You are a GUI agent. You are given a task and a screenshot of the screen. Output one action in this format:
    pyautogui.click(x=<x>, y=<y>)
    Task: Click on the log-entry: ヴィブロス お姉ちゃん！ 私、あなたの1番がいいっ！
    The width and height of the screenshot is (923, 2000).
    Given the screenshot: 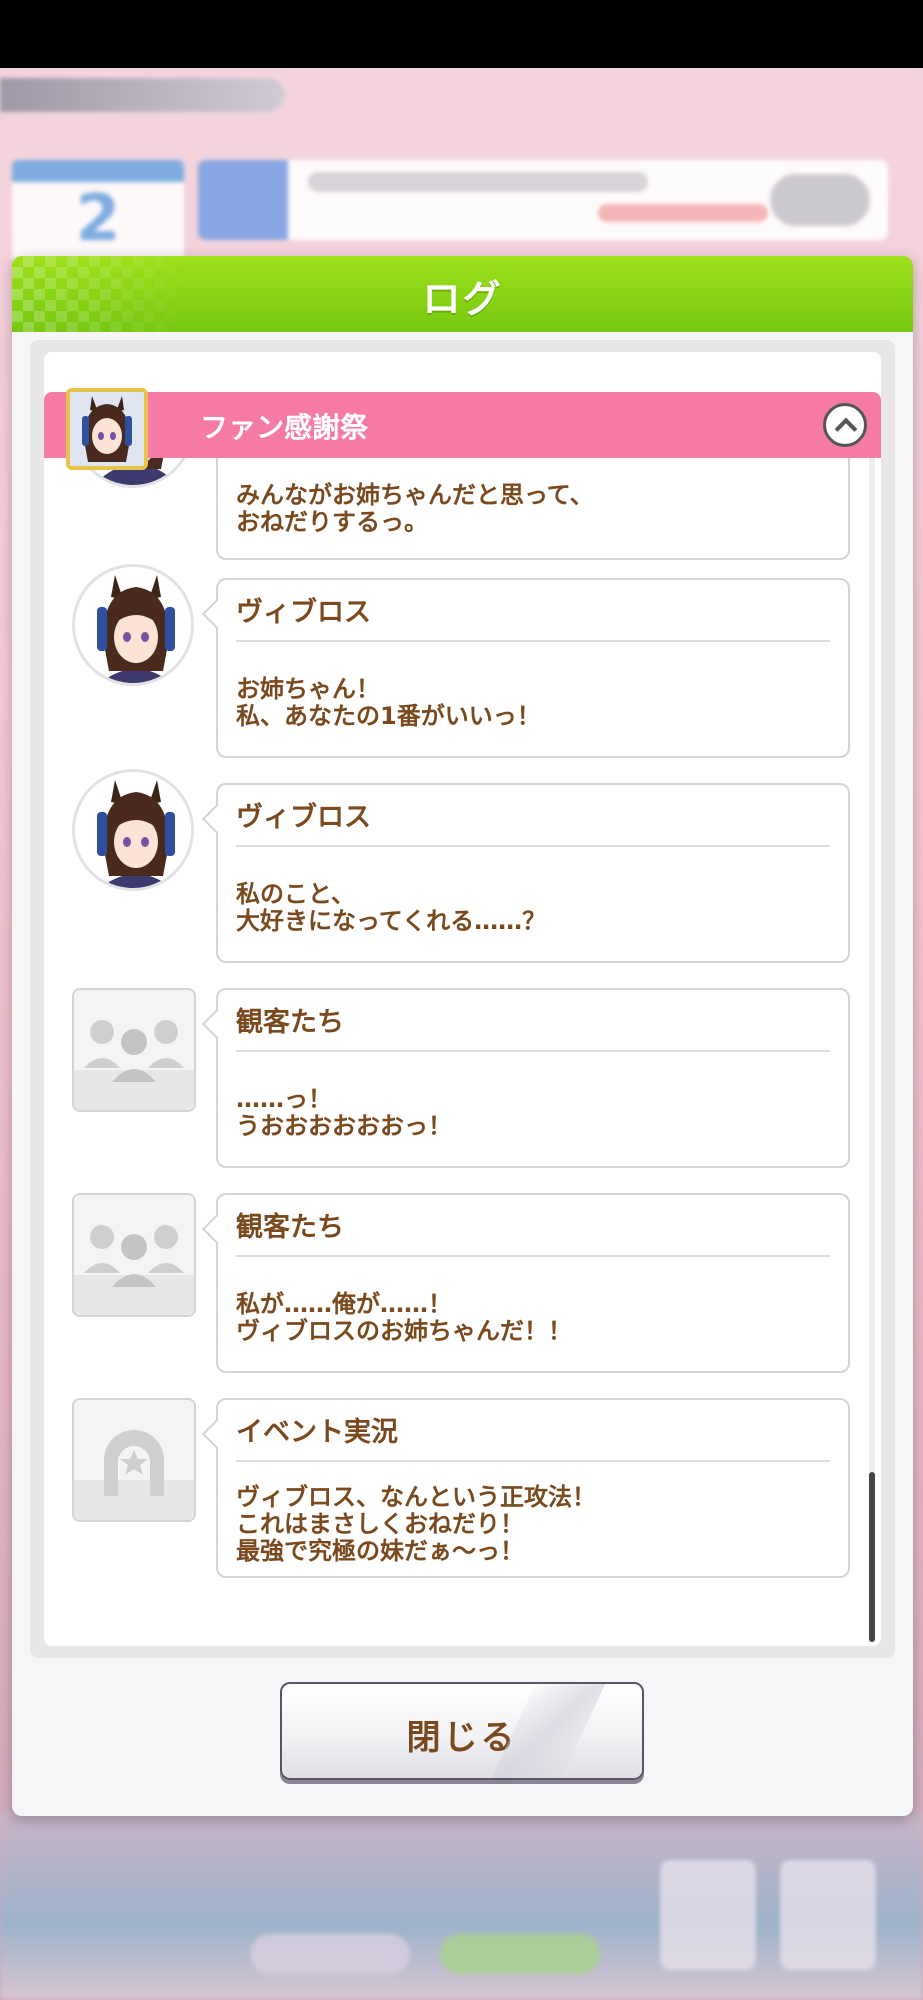 What is the action you would take?
    pyautogui.click(x=462, y=664)
    